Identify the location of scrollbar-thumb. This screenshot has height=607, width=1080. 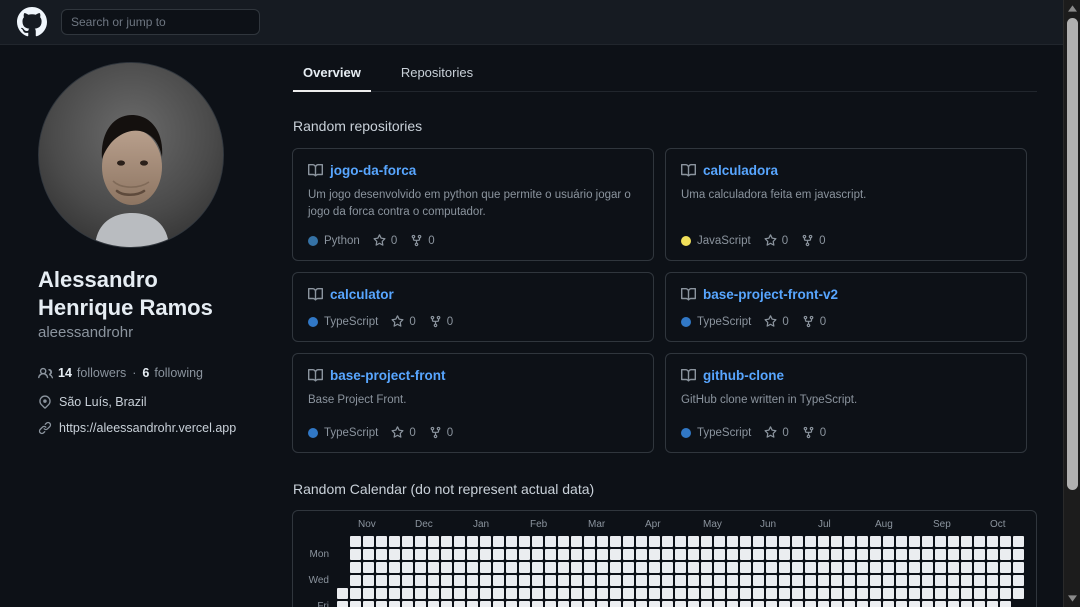
(1072, 254).